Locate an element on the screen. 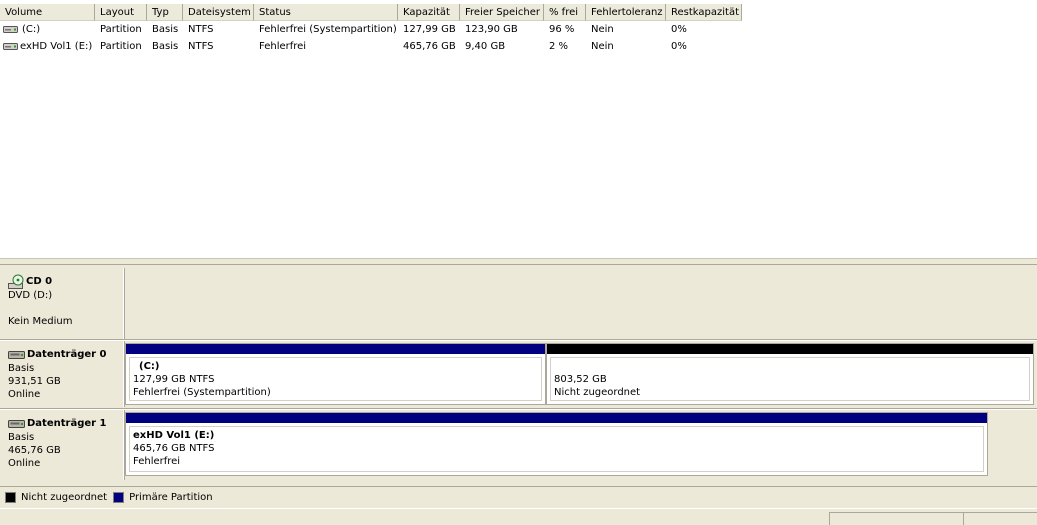 The image size is (1037, 525). disk-type-cd0: DVD (D:) is located at coordinates (30, 295).